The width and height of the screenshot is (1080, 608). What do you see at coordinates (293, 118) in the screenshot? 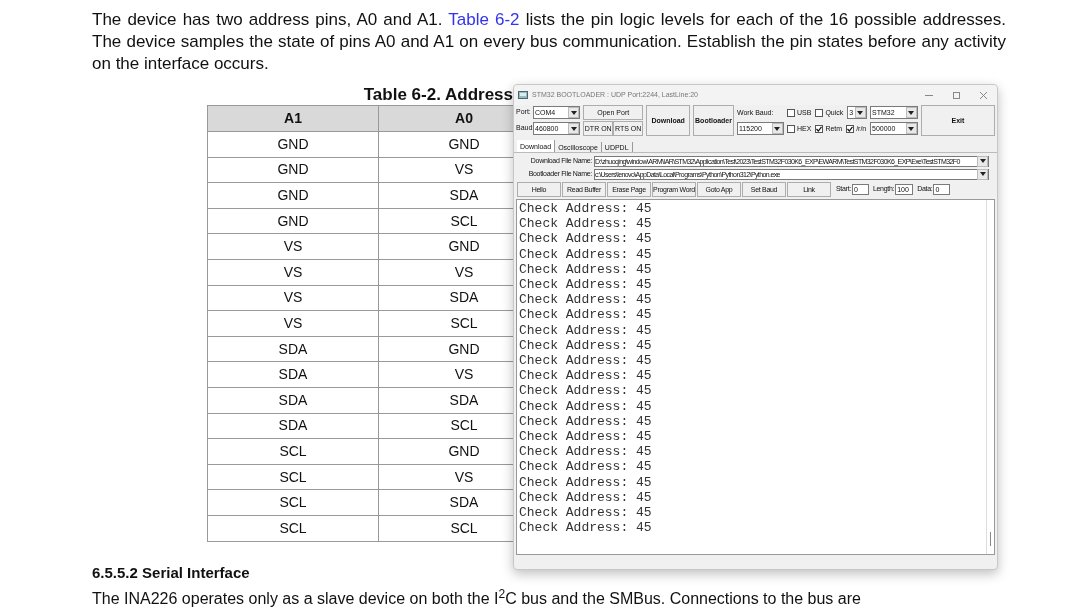
I see `column-header: A1` at bounding box center [293, 118].